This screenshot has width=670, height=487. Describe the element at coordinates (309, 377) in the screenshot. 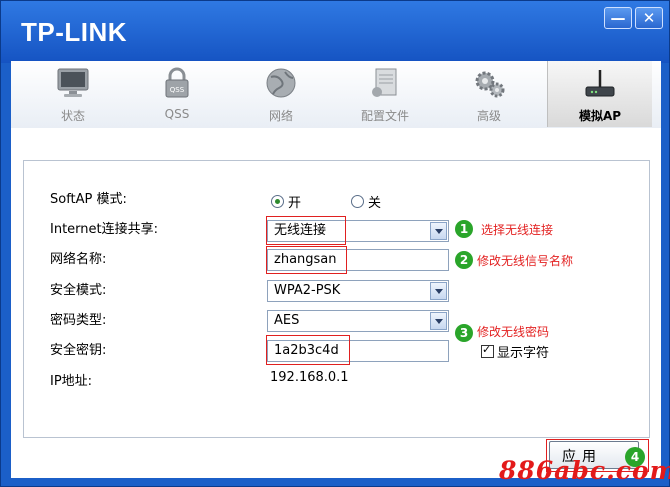

I see `ip-address-value: 192.168.0.1` at that location.